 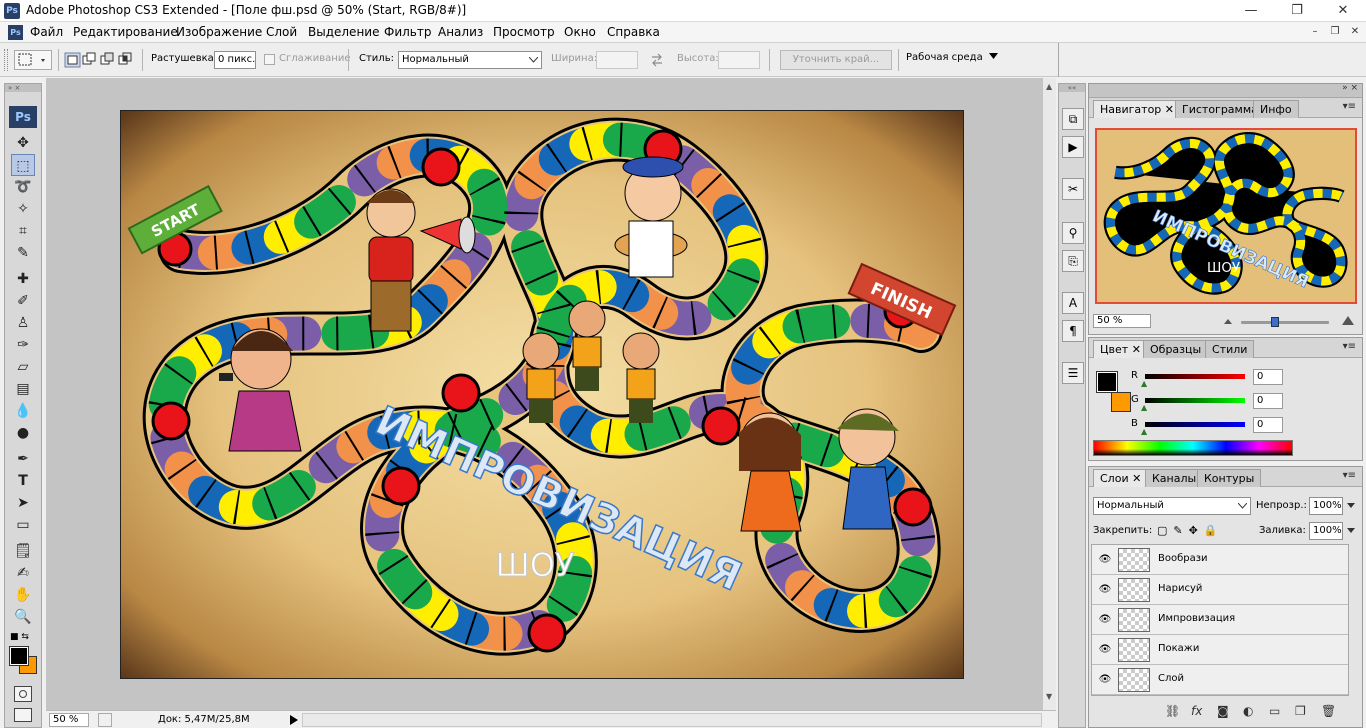 What do you see at coordinates (633, 32) in the screenshot?
I see `menu-help: Справка` at bounding box center [633, 32].